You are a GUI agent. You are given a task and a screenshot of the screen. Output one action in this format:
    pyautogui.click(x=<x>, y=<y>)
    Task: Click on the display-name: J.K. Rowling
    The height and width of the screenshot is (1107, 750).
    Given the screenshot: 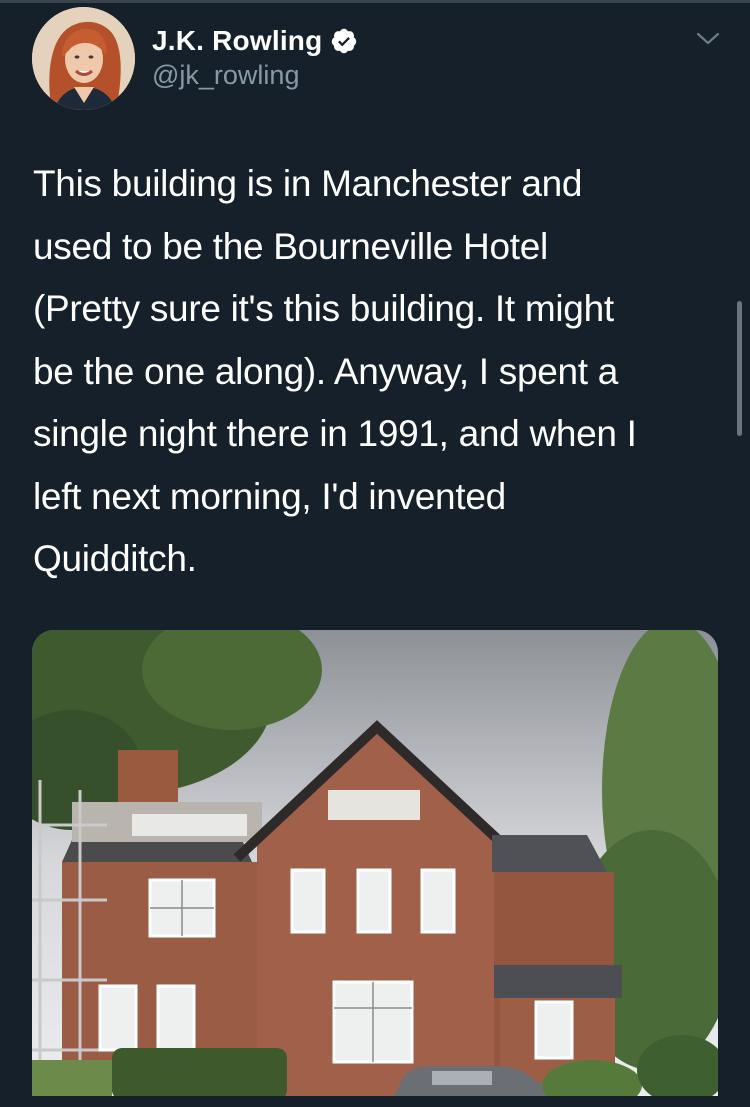 What is the action you would take?
    pyautogui.click(x=237, y=41)
    